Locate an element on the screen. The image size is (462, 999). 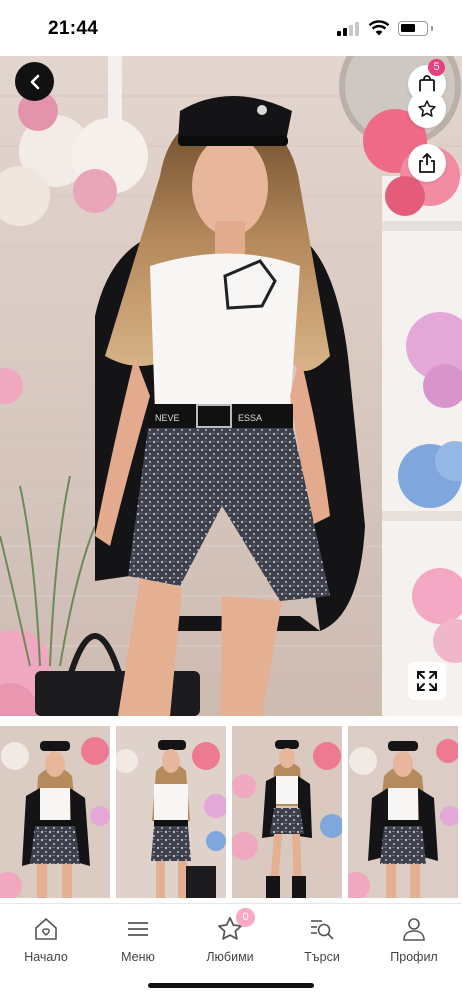
favorite-button is located at coordinates (427, 109).